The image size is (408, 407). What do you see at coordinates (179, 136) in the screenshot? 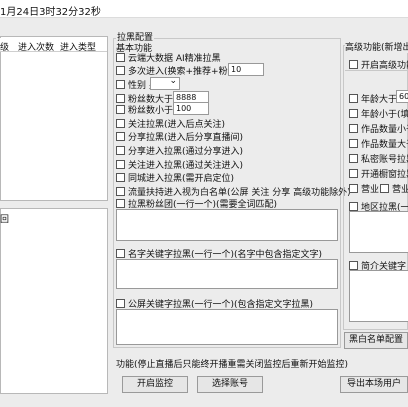
I see `option-share-block: 分享拉黑(进入后分享直播间)` at bounding box center [179, 136].